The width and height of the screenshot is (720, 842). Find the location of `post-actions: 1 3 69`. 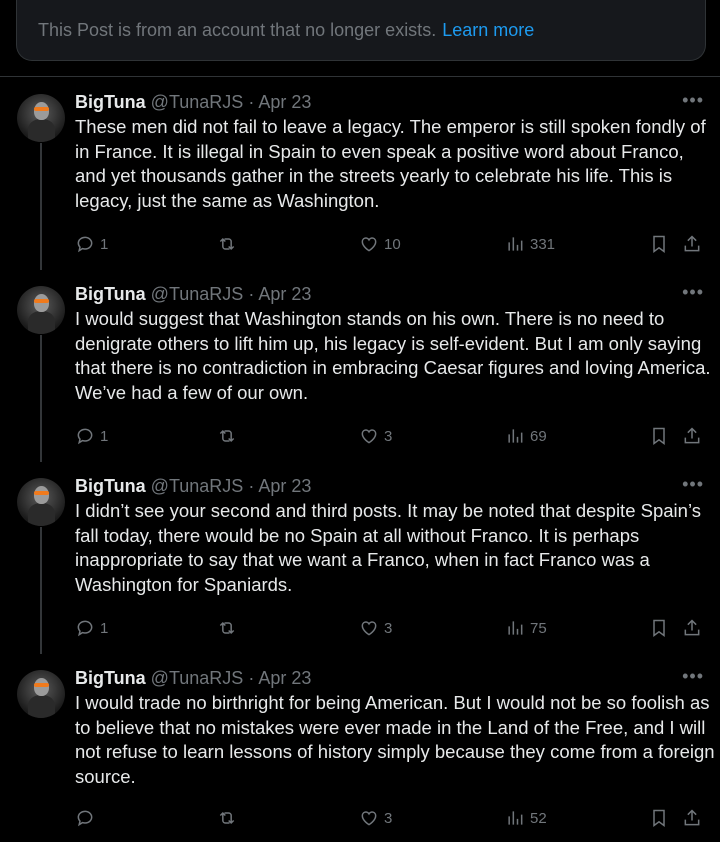

post-actions: 1 3 69 is located at coordinates (390, 437).